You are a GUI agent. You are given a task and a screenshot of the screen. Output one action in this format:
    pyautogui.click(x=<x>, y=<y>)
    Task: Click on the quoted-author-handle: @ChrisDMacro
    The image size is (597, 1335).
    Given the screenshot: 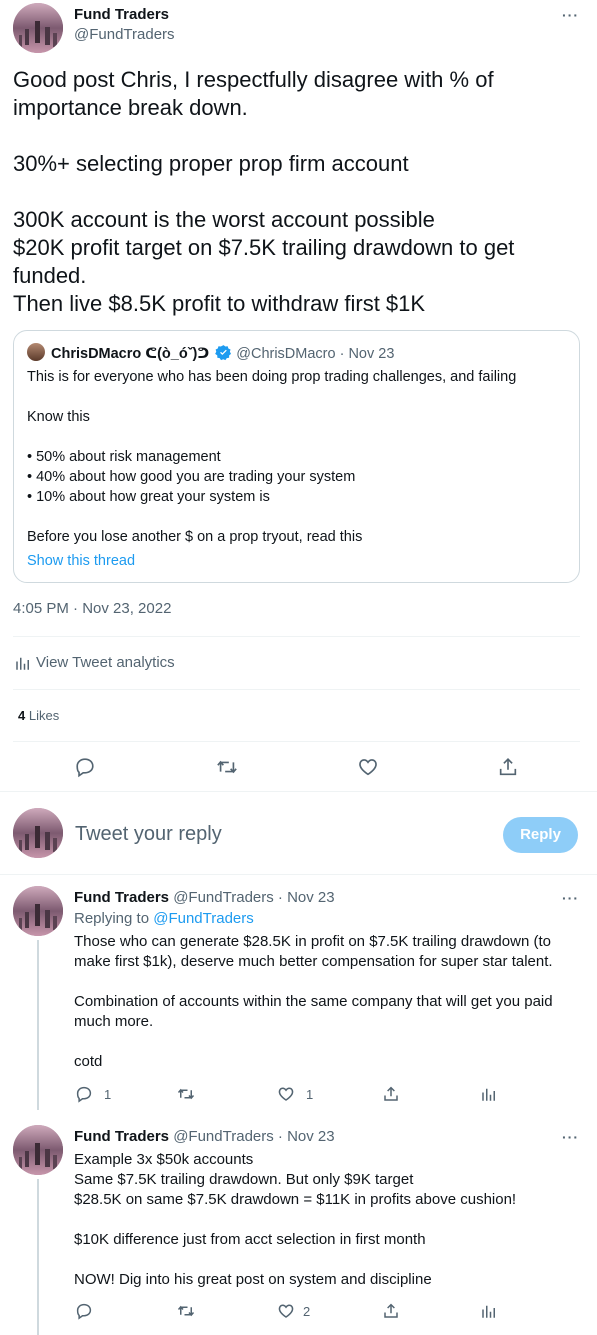 What is the action you would take?
    pyautogui.click(x=286, y=354)
    